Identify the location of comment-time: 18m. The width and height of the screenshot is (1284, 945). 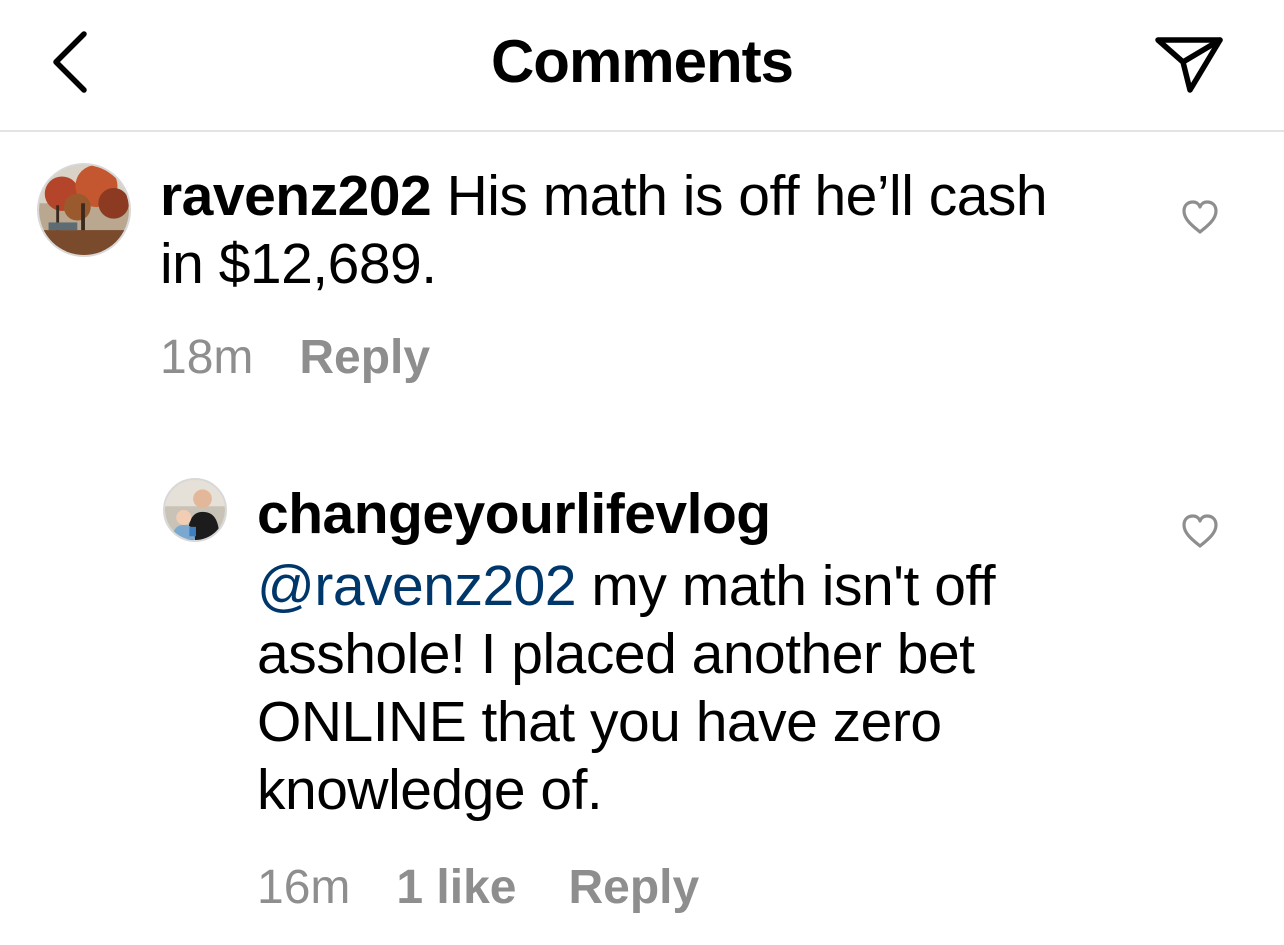
(207, 357).